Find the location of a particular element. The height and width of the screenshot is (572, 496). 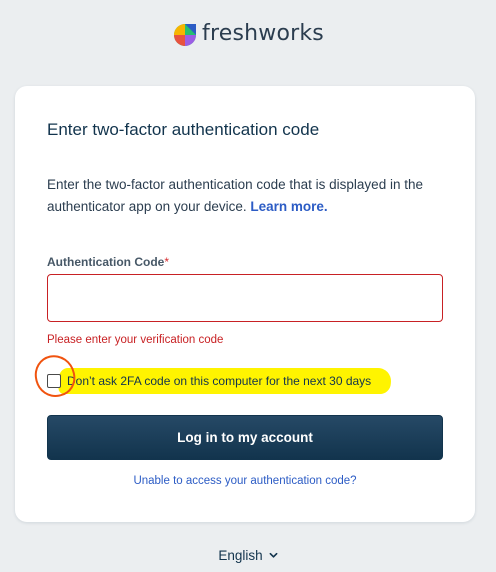

learn-more-link: Learn more. is located at coordinates (288, 206).